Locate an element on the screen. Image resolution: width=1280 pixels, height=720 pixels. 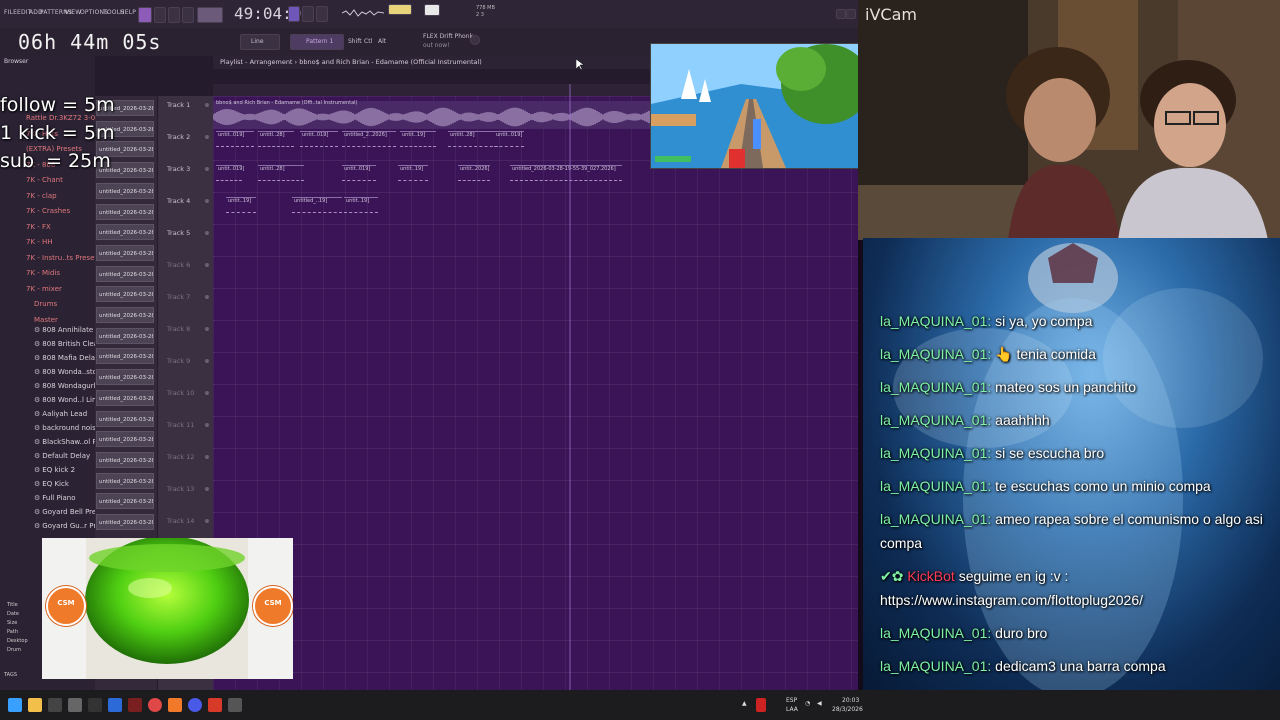
browser-folder-item: 7K - HH is located at coordinates (39, 242).